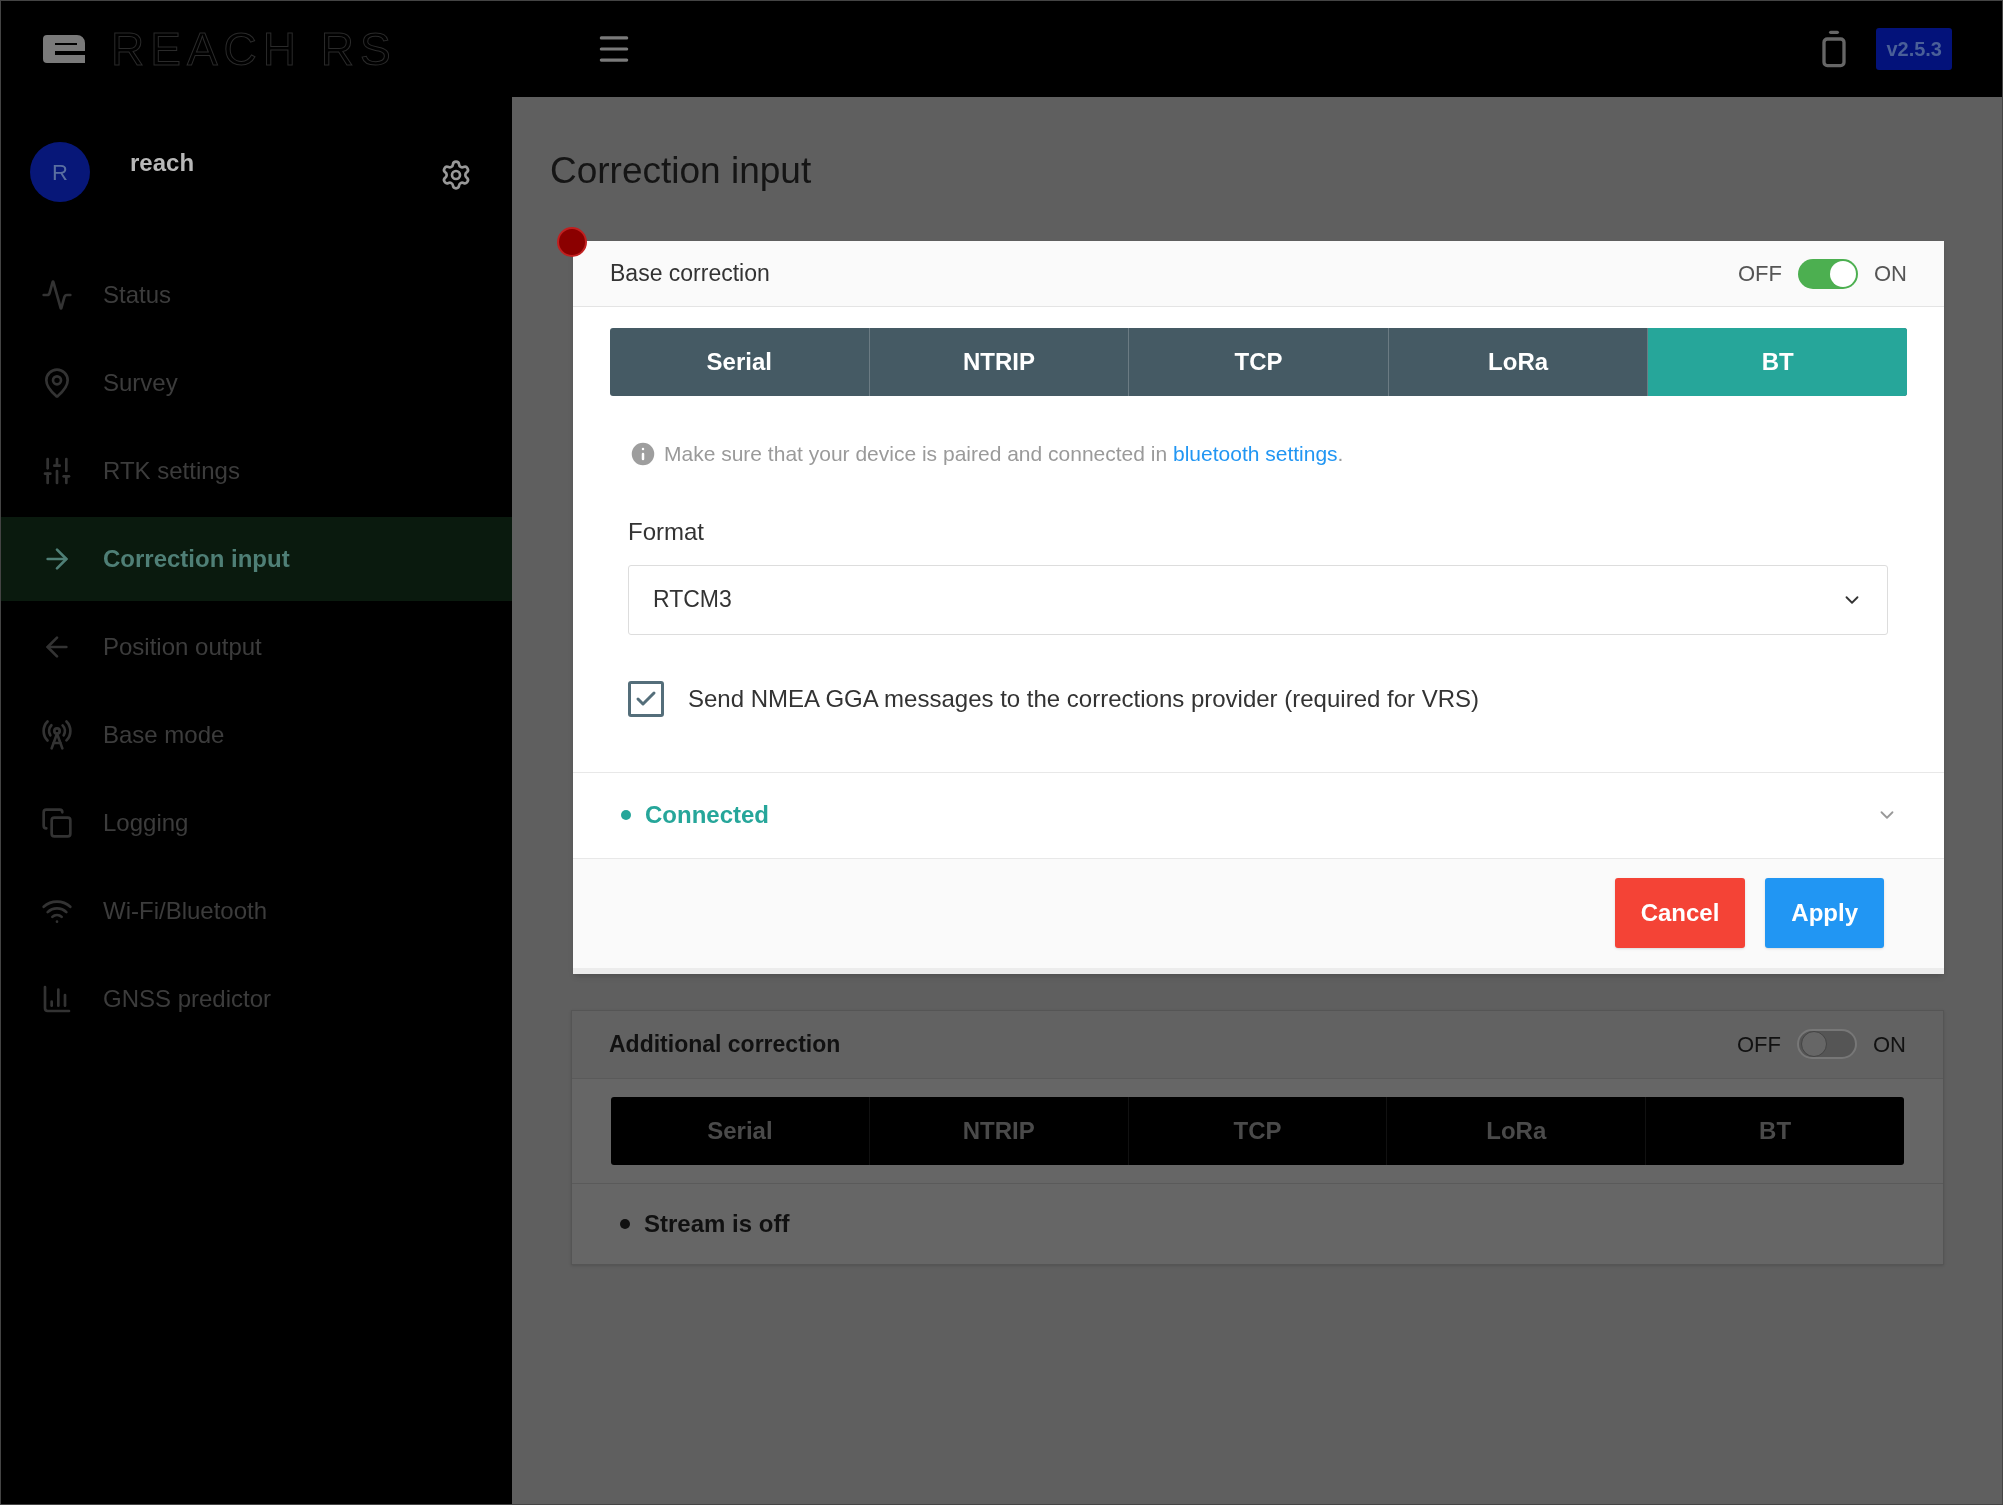  I want to click on format-label: Format, so click(666, 531).